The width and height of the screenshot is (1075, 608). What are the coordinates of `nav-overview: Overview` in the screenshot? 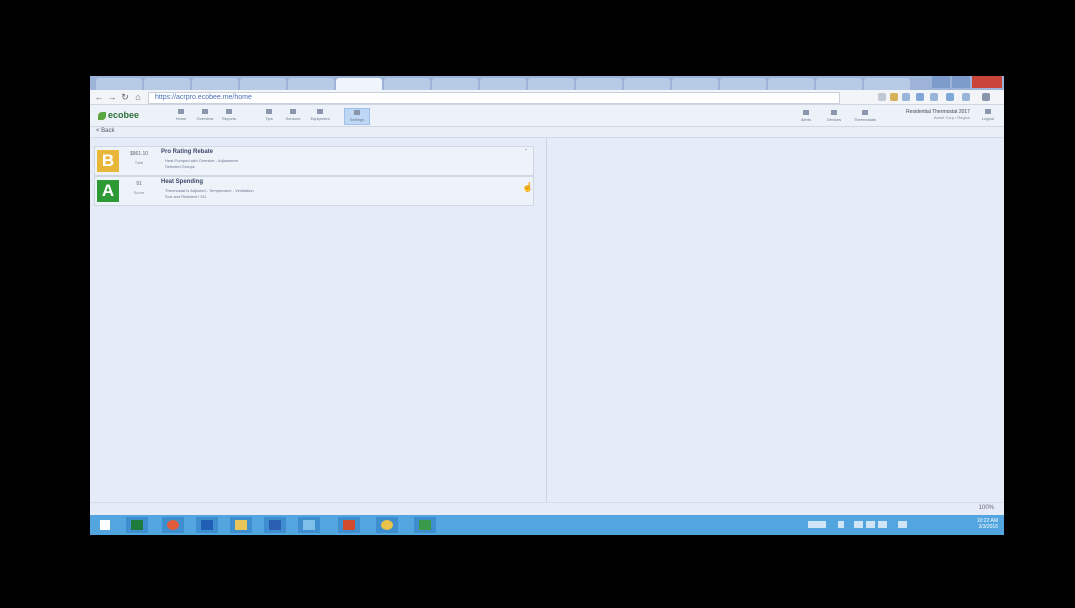 It's located at (205, 115).